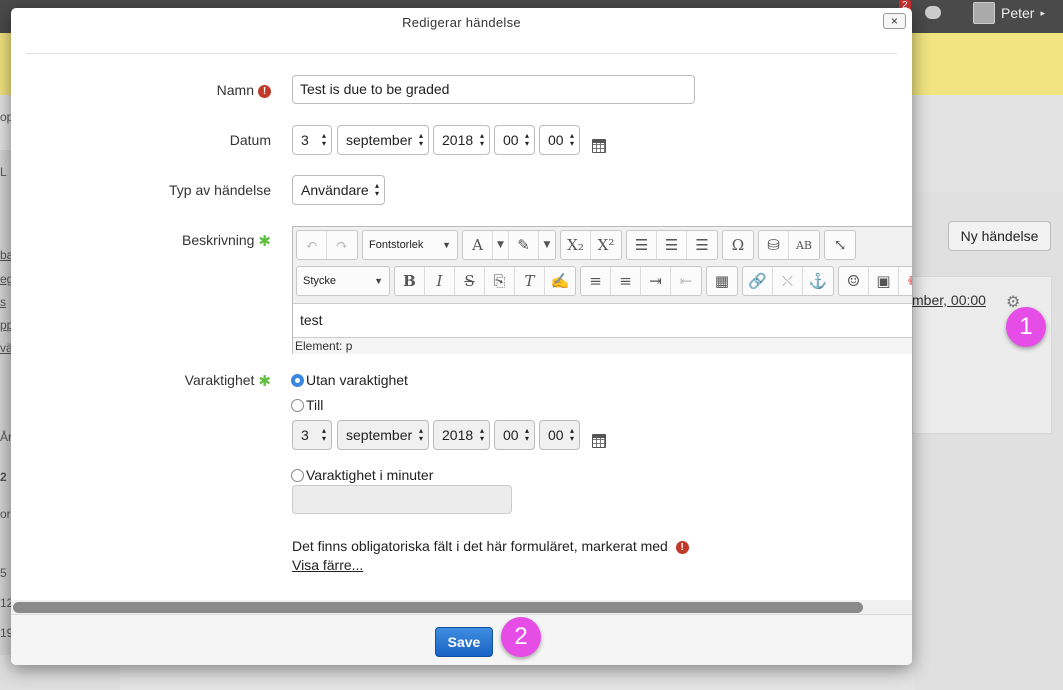  I want to click on left-fragment: or, so click(5, 514).